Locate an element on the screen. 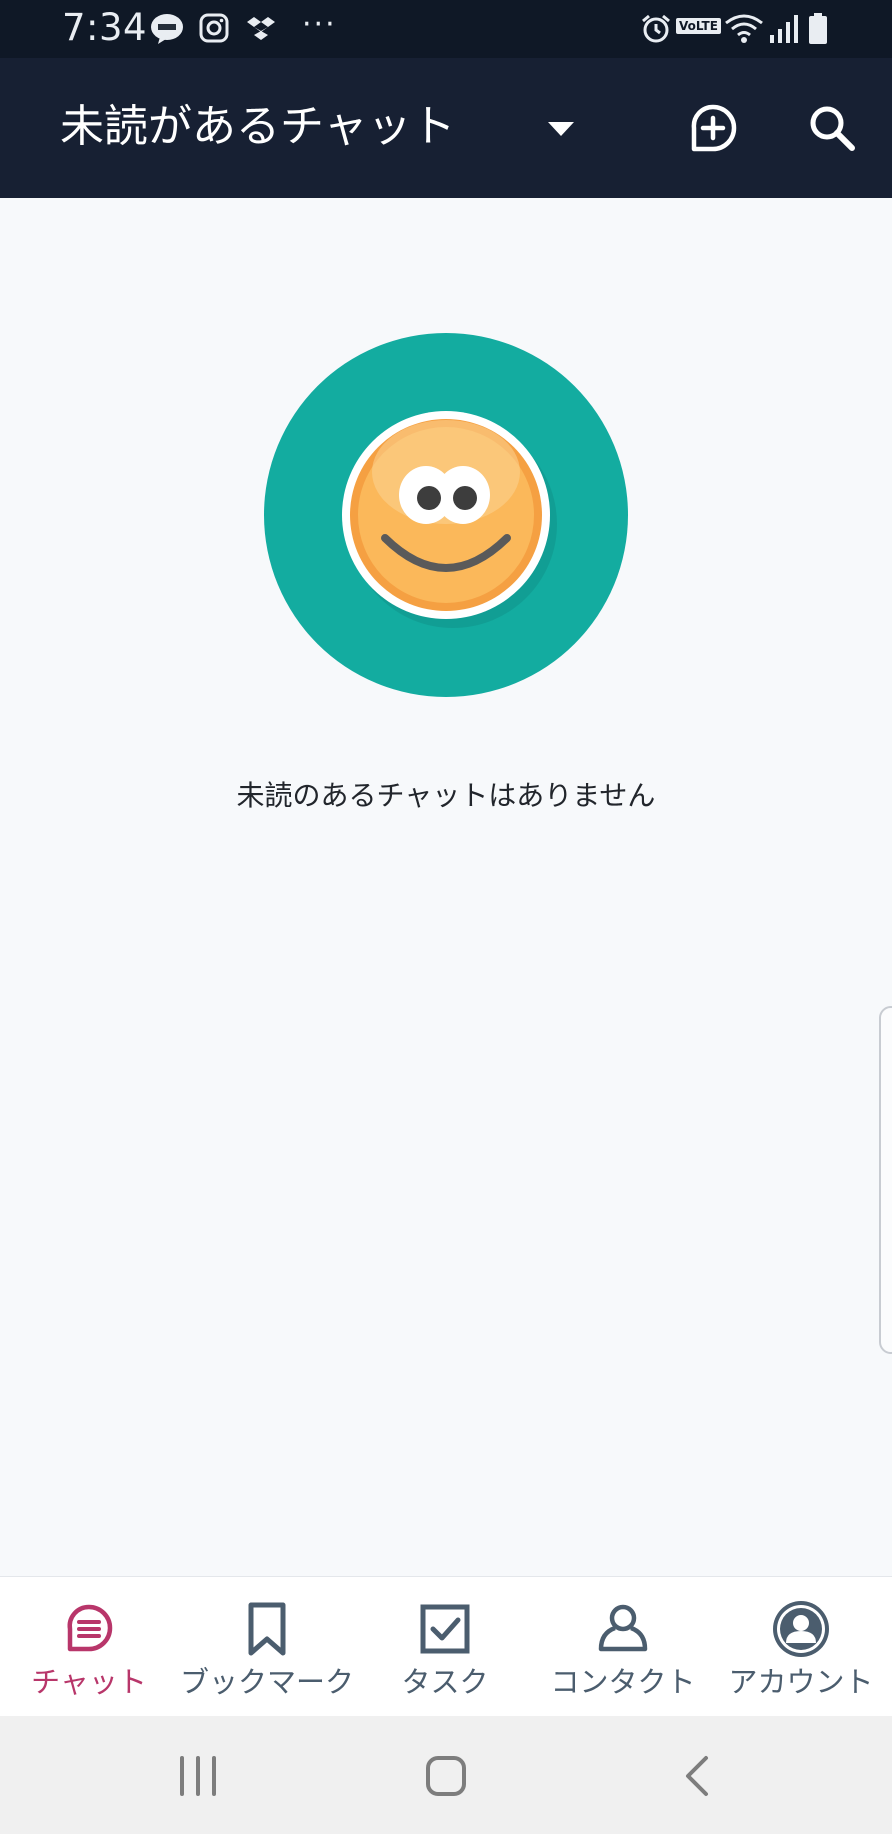  tab-account: アカウント is located at coordinates (801, 1647).